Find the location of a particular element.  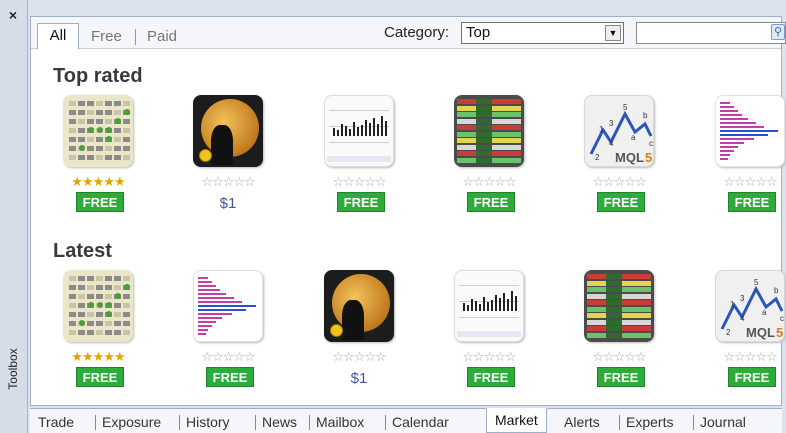

chart-gridline is located at coordinates (359, 142).